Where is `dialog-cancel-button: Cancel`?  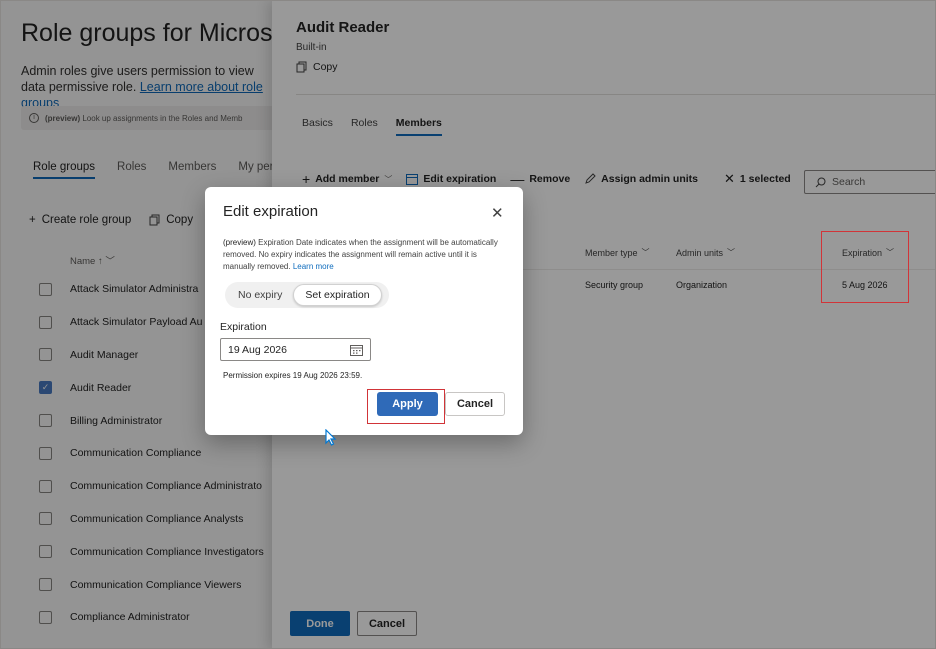
dialog-cancel-button: Cancel is located at coordinates (475, 404).